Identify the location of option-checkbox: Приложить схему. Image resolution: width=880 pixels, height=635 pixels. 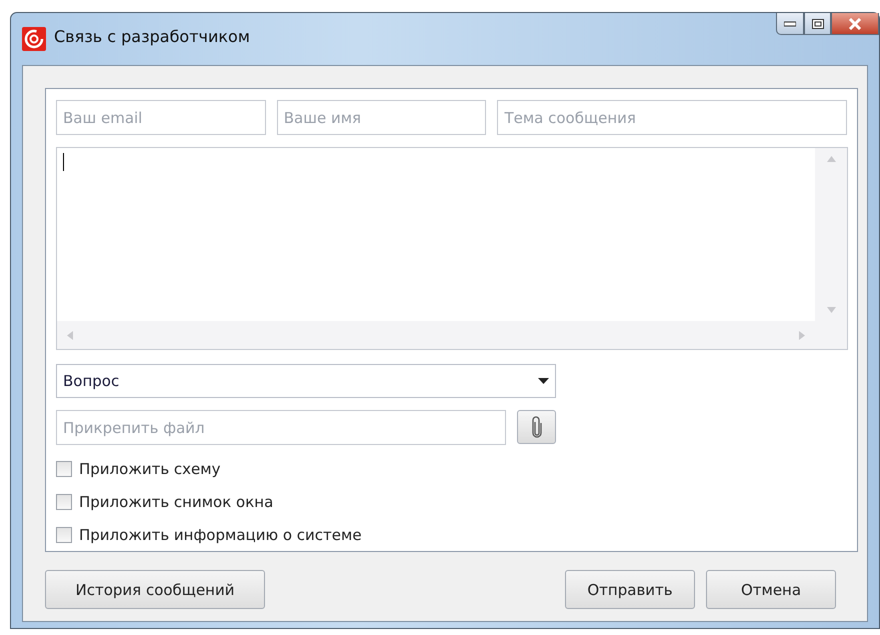
(451, 468).